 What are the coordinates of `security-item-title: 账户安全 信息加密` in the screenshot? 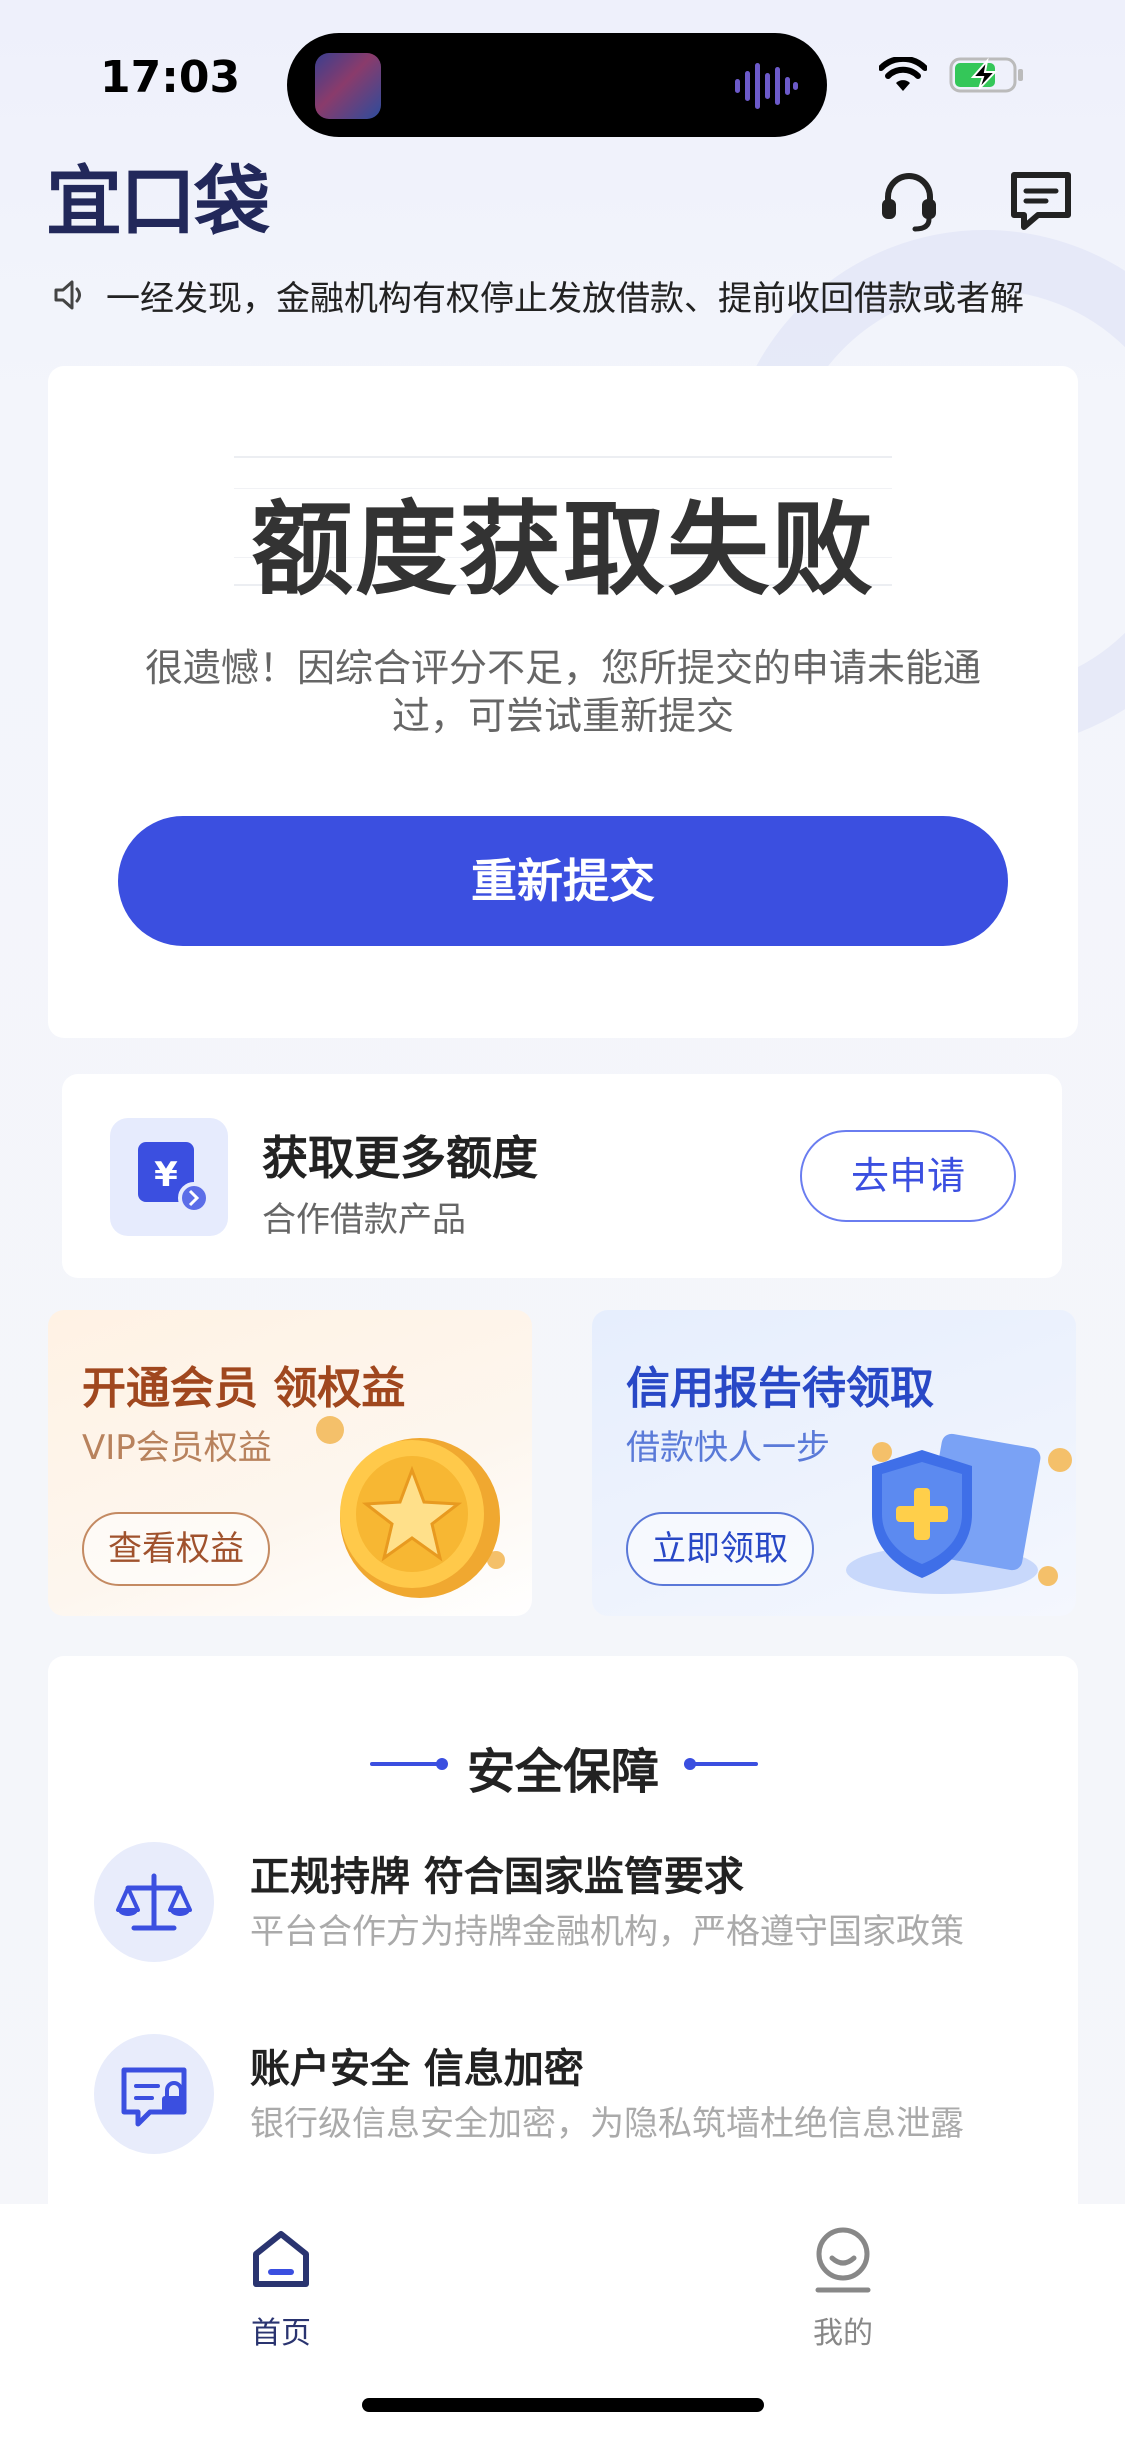 It's located at (417, 2069).